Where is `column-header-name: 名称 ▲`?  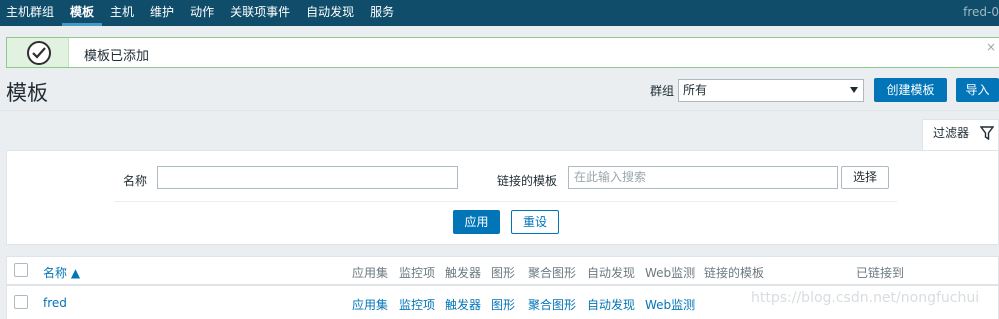
column-header-name: 名称 ▲ is located at coordinates (61, 272).